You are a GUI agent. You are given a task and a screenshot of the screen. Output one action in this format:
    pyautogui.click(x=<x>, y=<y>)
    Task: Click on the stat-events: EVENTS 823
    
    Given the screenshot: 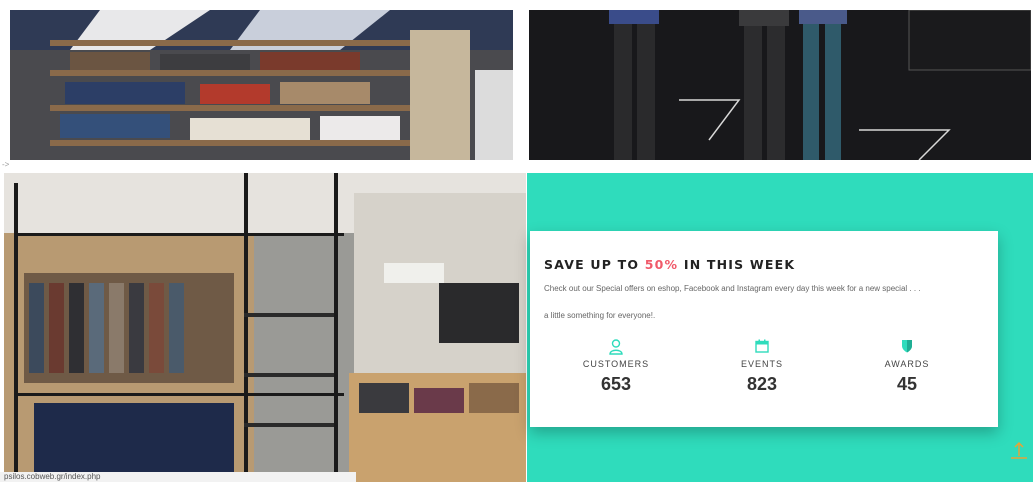 What is the action you would take?
    pyautogui.click(x=762, y=367)
    